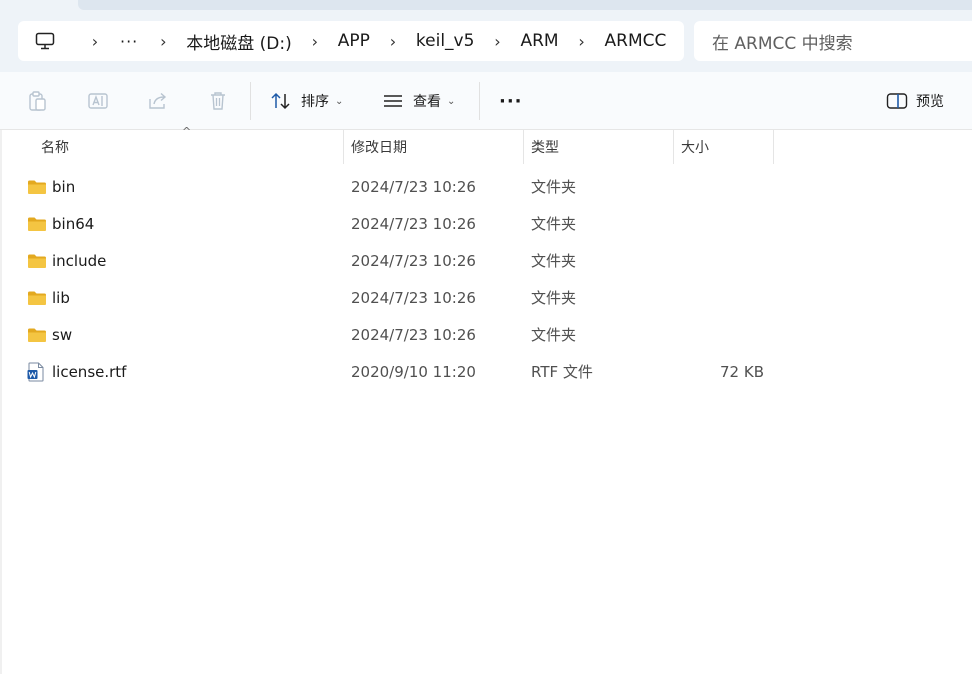 The width and height of the screenshot is (972, 674). I want to click on column-header-type: 类型, so click(601, 147).